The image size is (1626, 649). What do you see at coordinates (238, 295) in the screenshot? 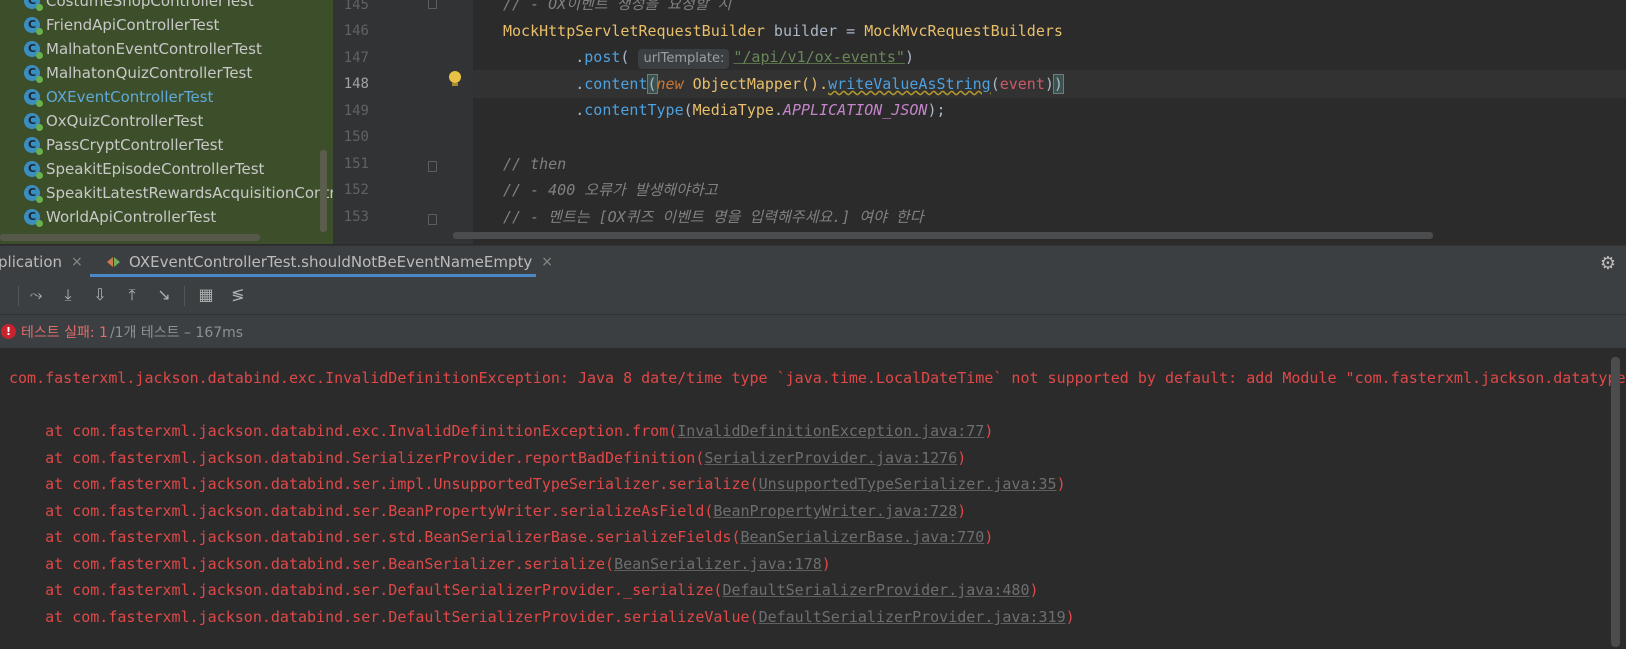
I see `settings-tree-icon: ≶` at bounding box center [238, 295].